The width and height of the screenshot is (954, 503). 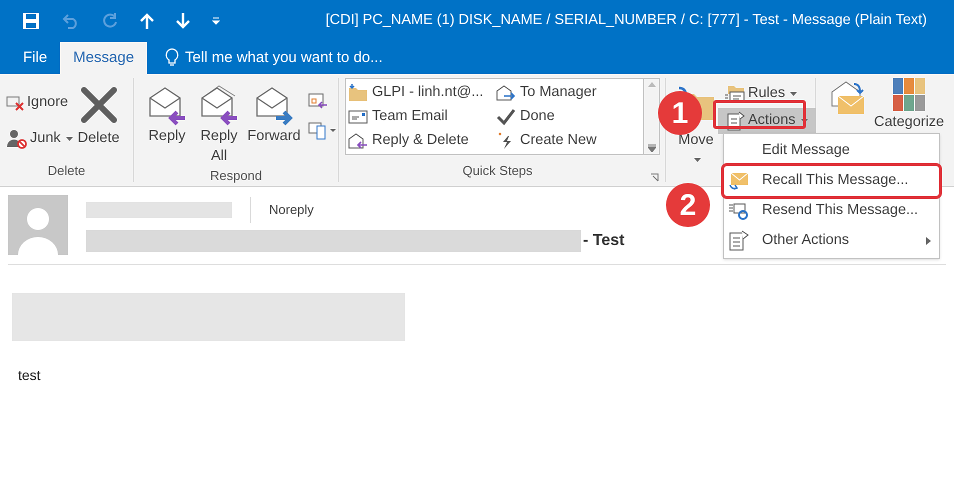 What do you see at coordinates (66, 171) in the screenshot?
I see `group-label: Delete` at bounding box center [66, 171].